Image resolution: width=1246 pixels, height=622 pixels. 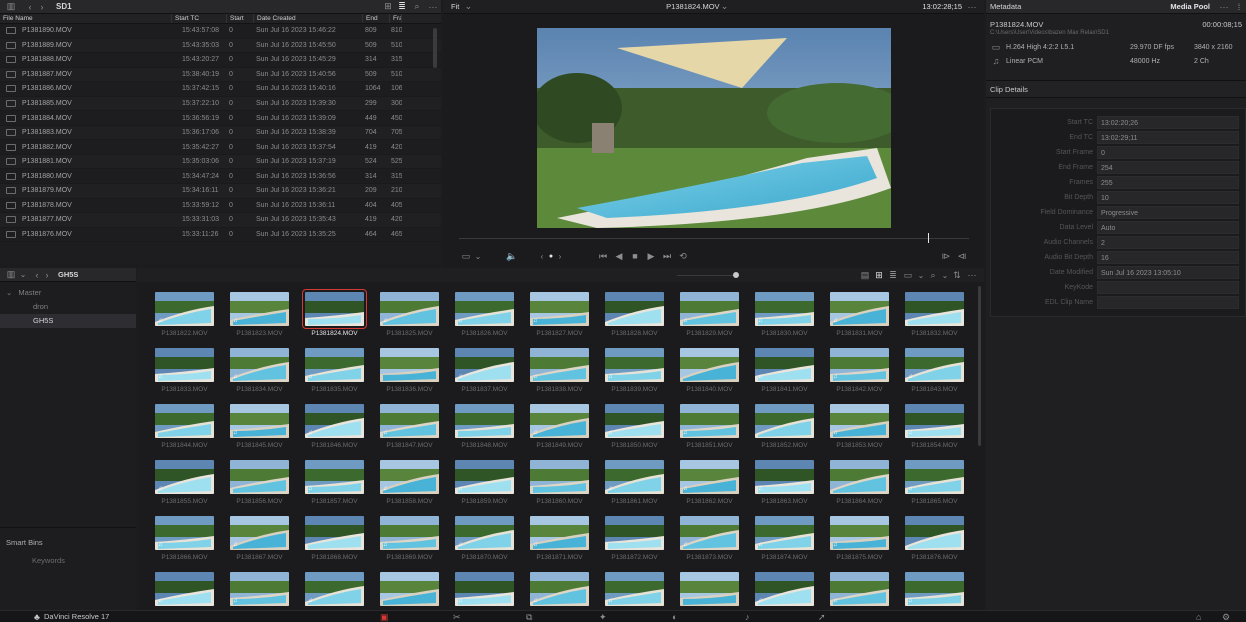 What do you see at coordinates (635, 256) in the screenshot?
I see `stop-icon: ■` at bounding box center [635, 256].